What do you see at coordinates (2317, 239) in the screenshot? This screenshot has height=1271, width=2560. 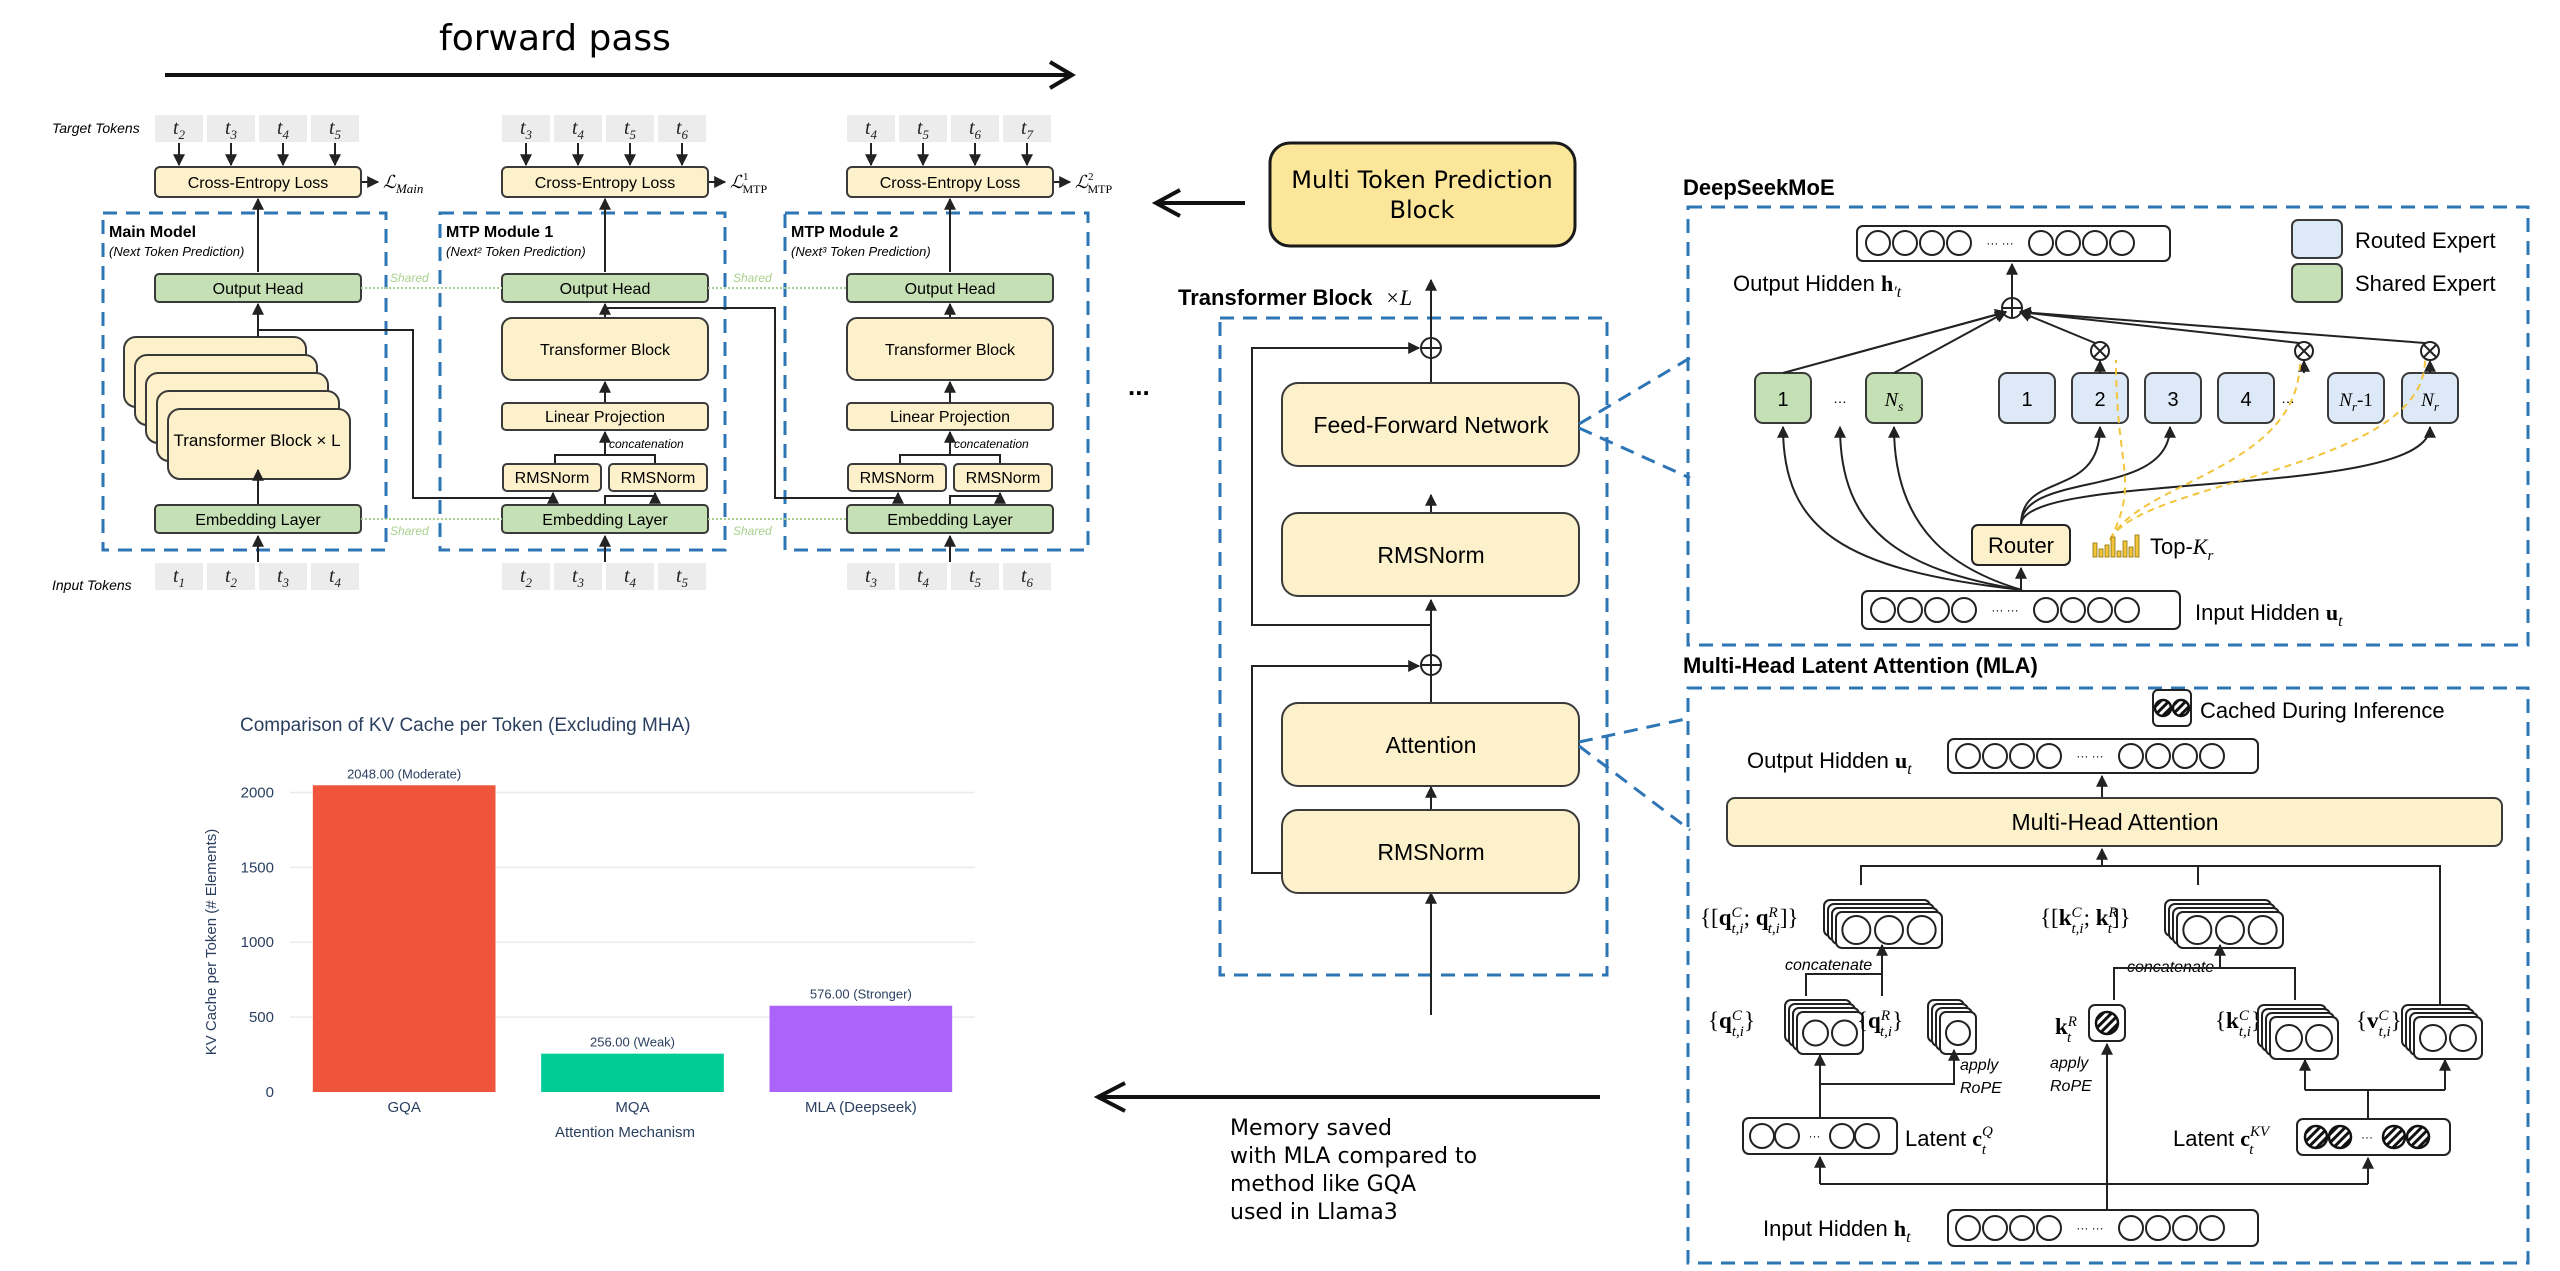 I see `legend-routed-swatch` at bounding box center [2317, 239].